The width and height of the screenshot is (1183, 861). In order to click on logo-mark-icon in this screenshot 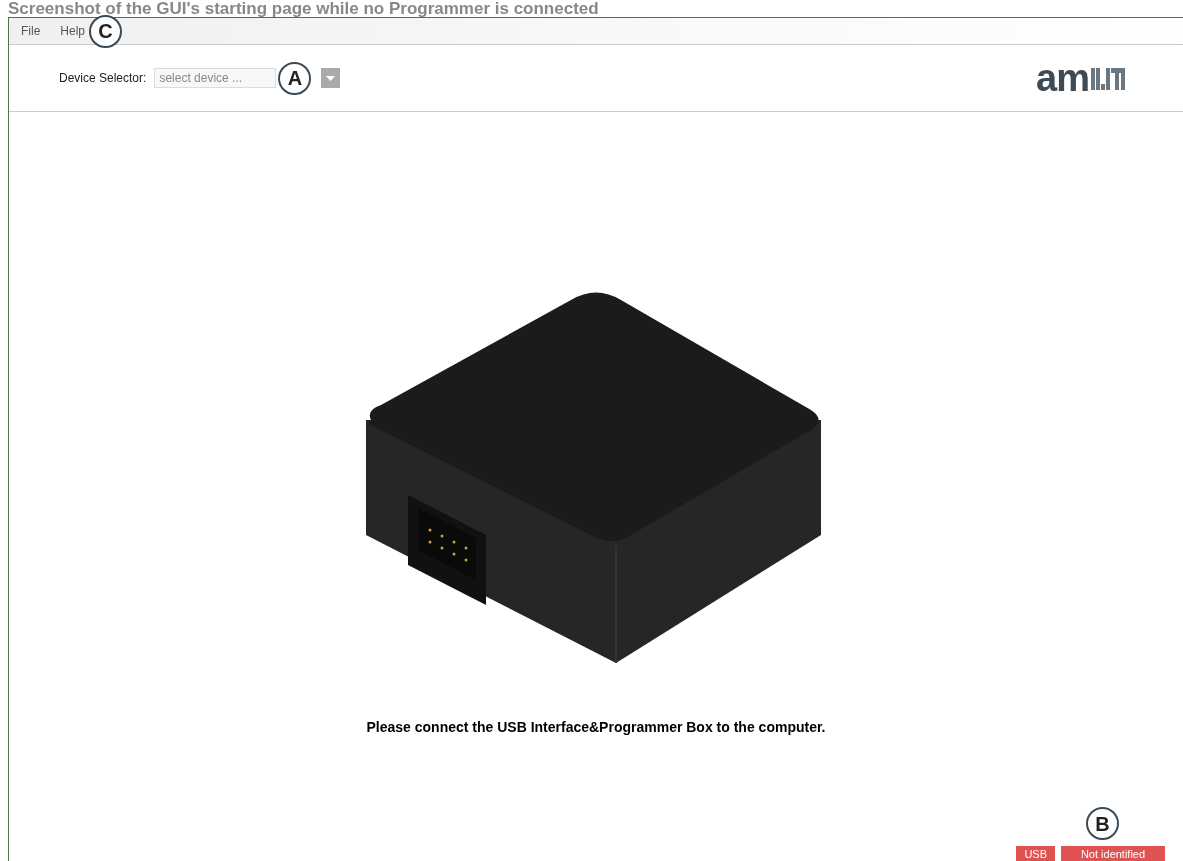, I will do `click(1108, 78)`.